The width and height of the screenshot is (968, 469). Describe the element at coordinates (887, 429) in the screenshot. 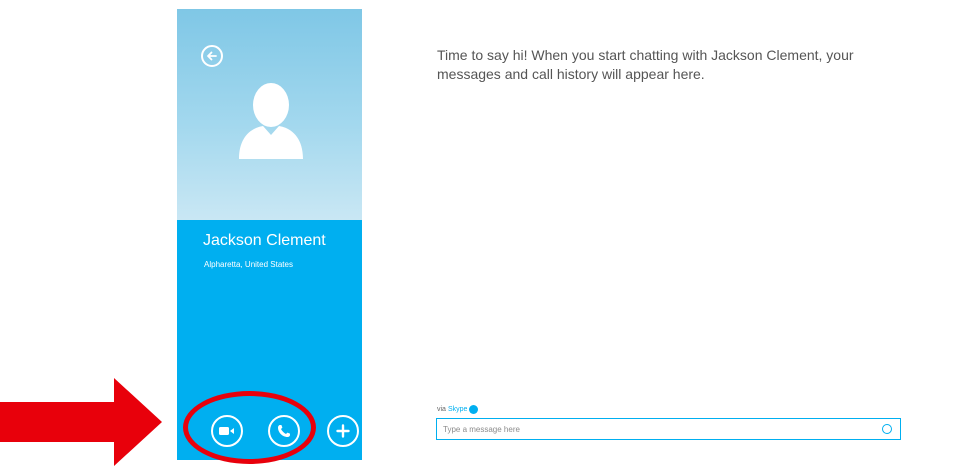

I see `smiley-icon` at that location.